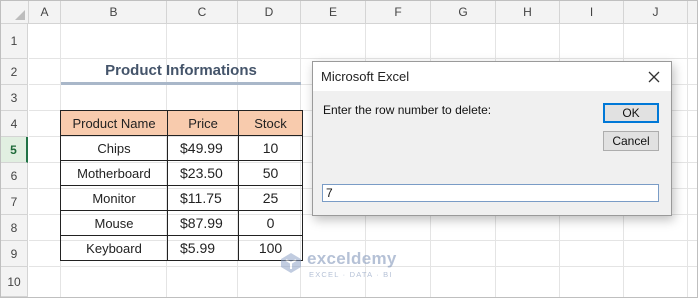 Image resolution: width=698 pixels, height=298 pixels. What do you see at coordinates (270, 198) in the screenshot?
I see `cell-stock: 25` at bounding box center [270, 198].